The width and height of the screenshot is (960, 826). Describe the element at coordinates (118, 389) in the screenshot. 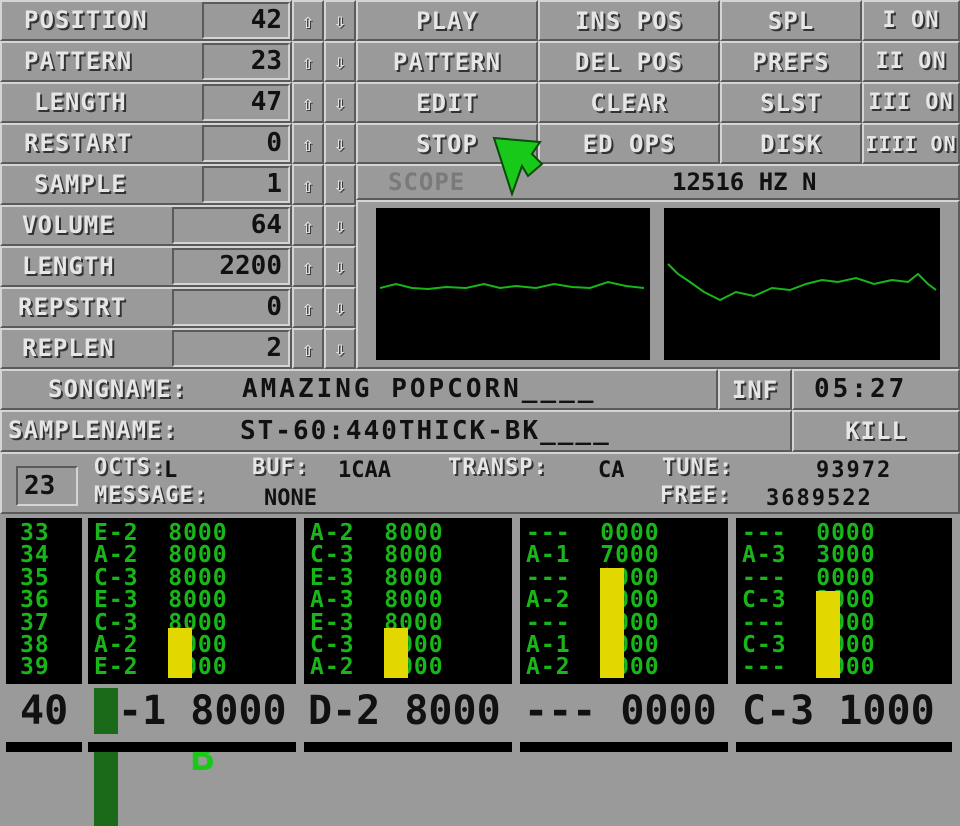

I see `songname-label: SONGNAME:` at that location.